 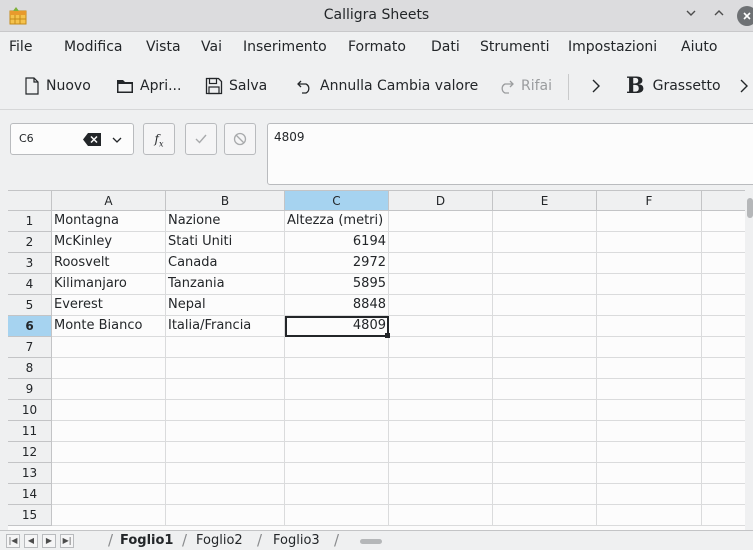 I want to click on cell-d10, so click(x=441, y=410).